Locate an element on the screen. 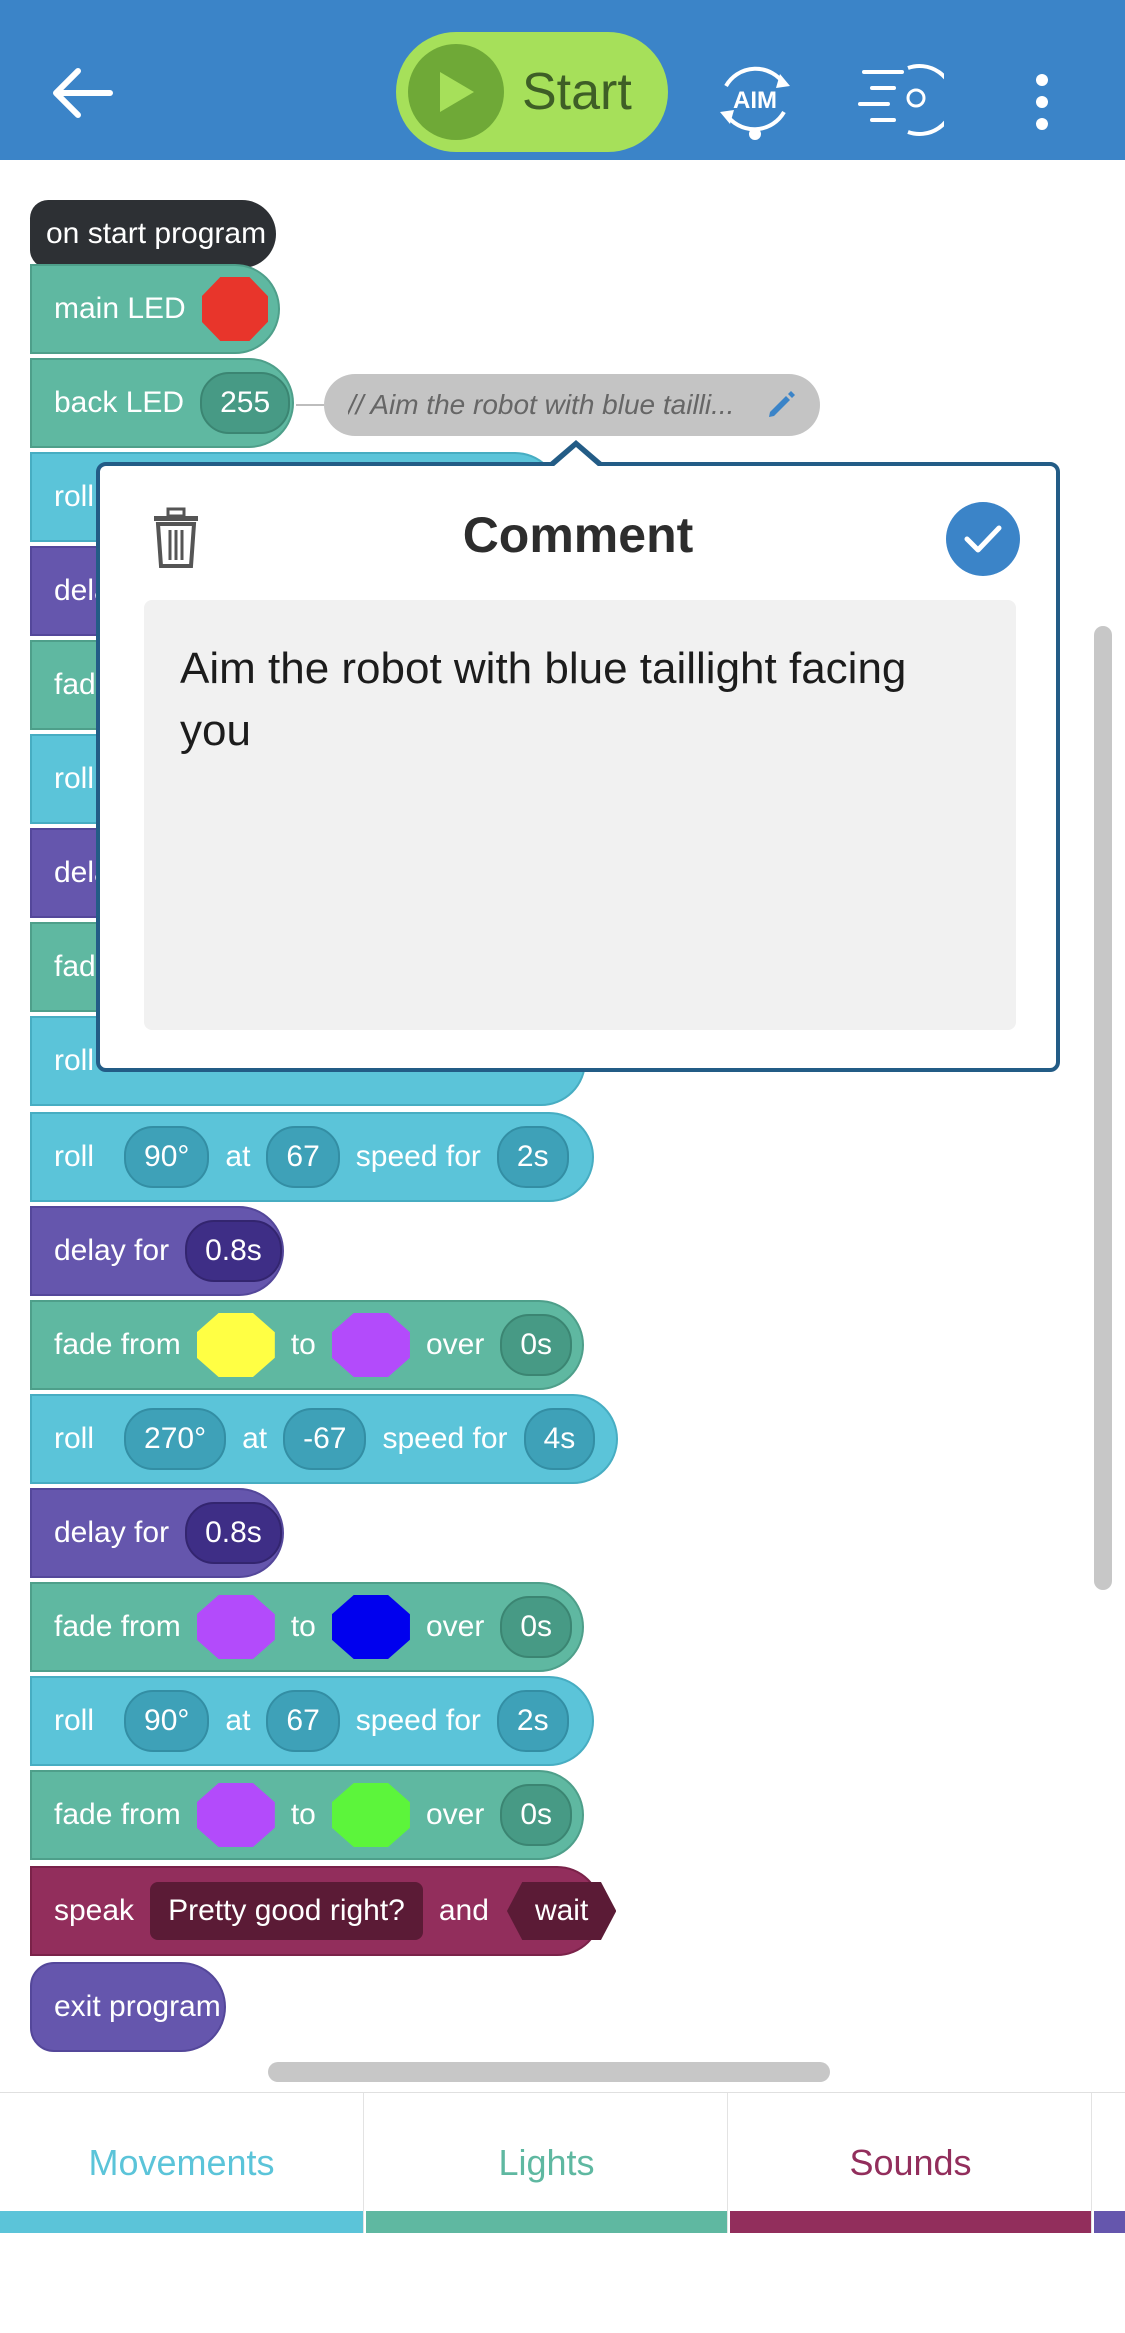 This screenshot has width=1125, height=2333. dialog-pointer-inner is located at coordinates (576, 457).